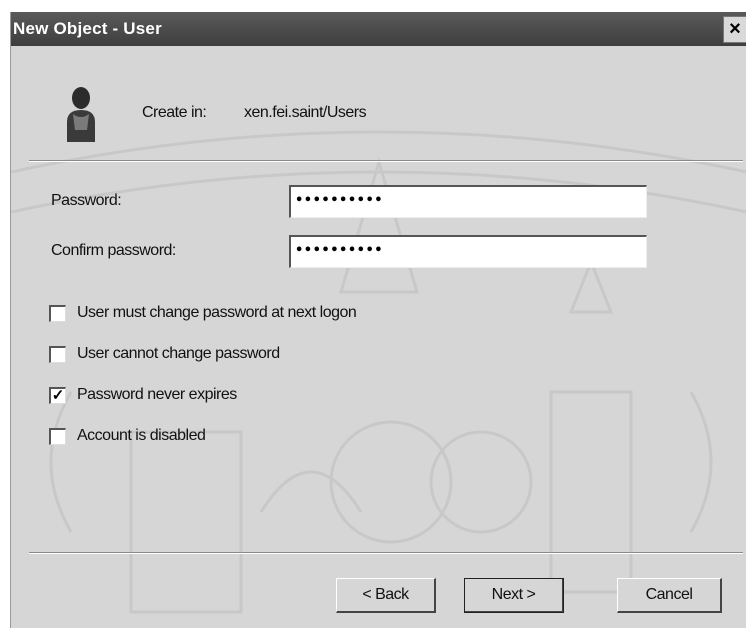  I want to click on checkbox-label: User cannot change password, so click(178, 353).